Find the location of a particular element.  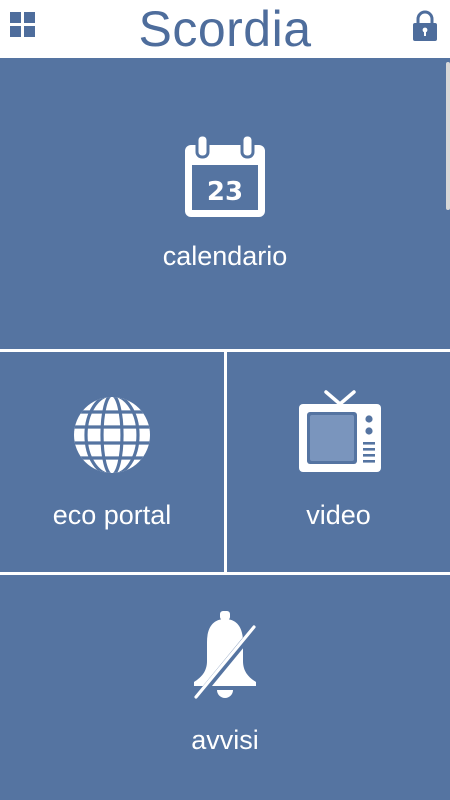

eco-portal-label: eco portal is located at coordinates (112, 515).